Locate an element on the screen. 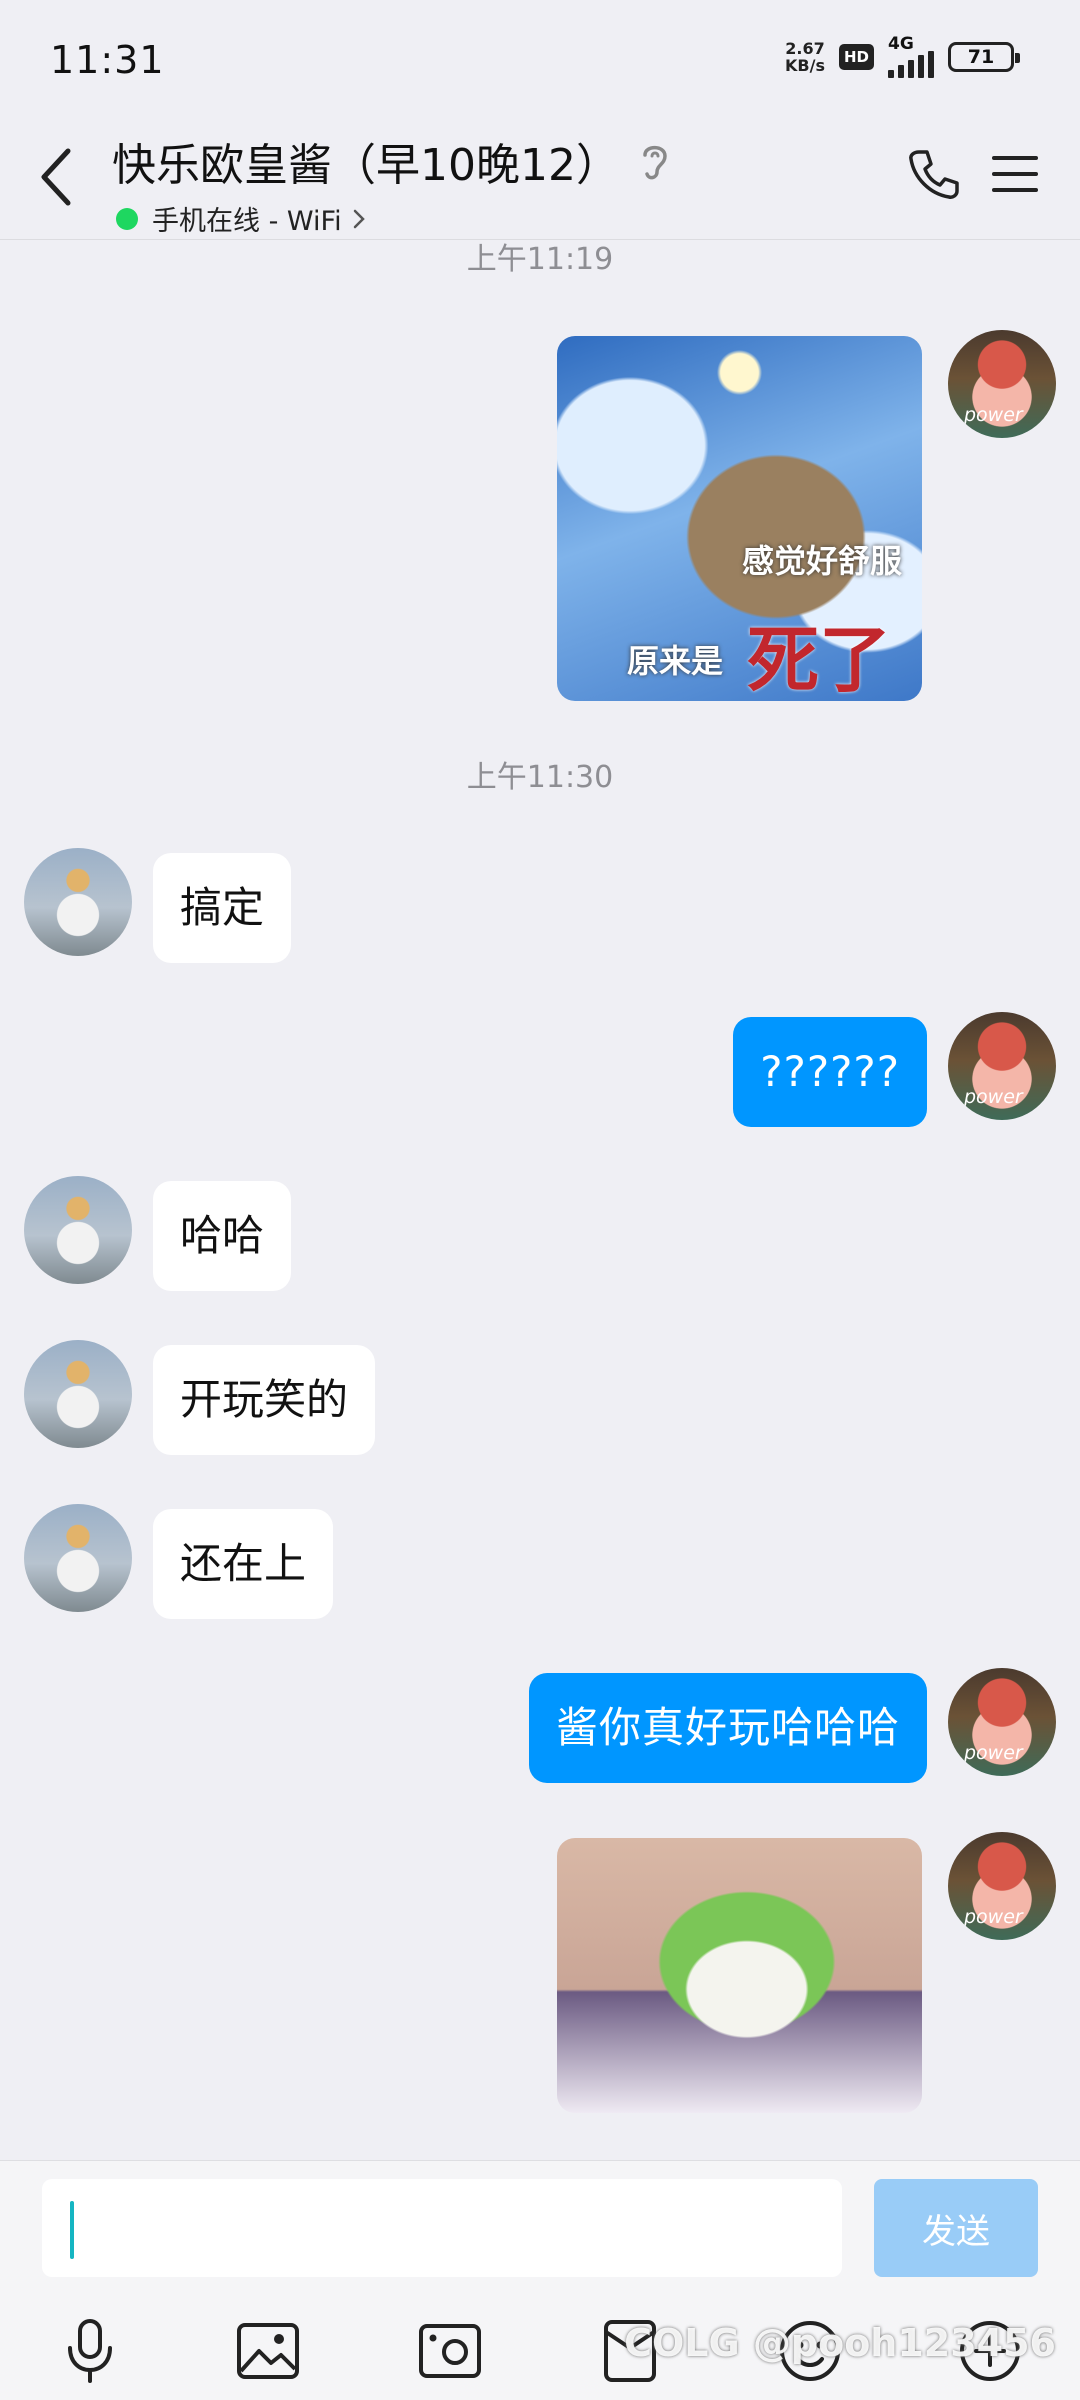 The height and width of the screenshot is (2400, 1080). message-bubble-incoming: 哈哈 is located at coordinates (222, 1236).